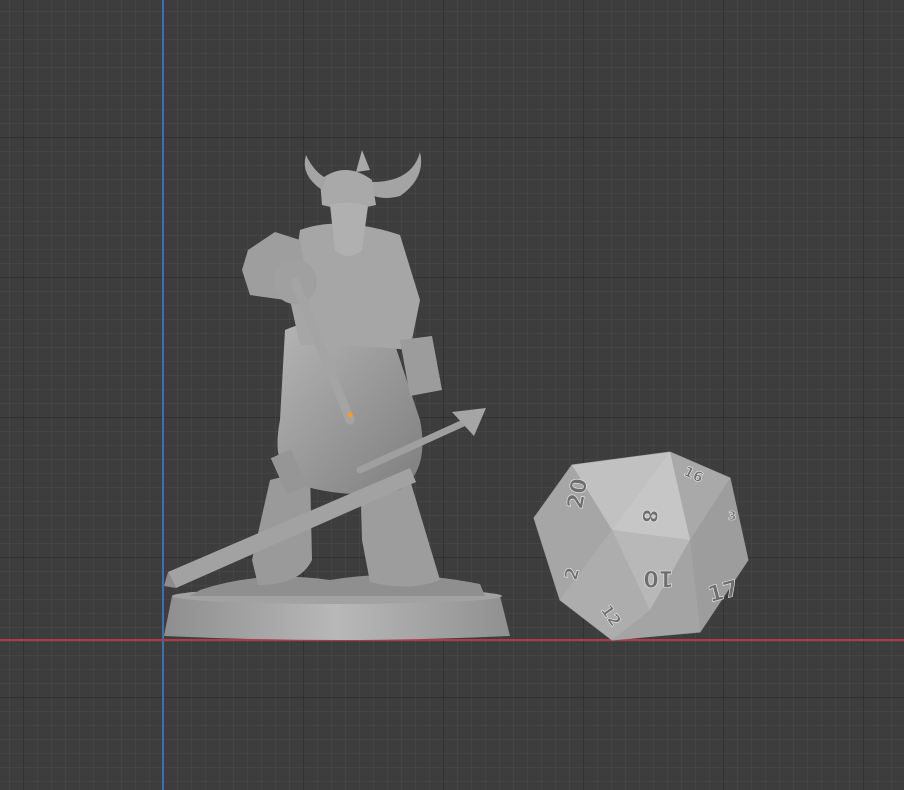 Image resolution: width=904 pixels, height=790 pixels. Describe the element at coordinates (649, 516) in the screenshot. I see `die-number: 8` at that location.